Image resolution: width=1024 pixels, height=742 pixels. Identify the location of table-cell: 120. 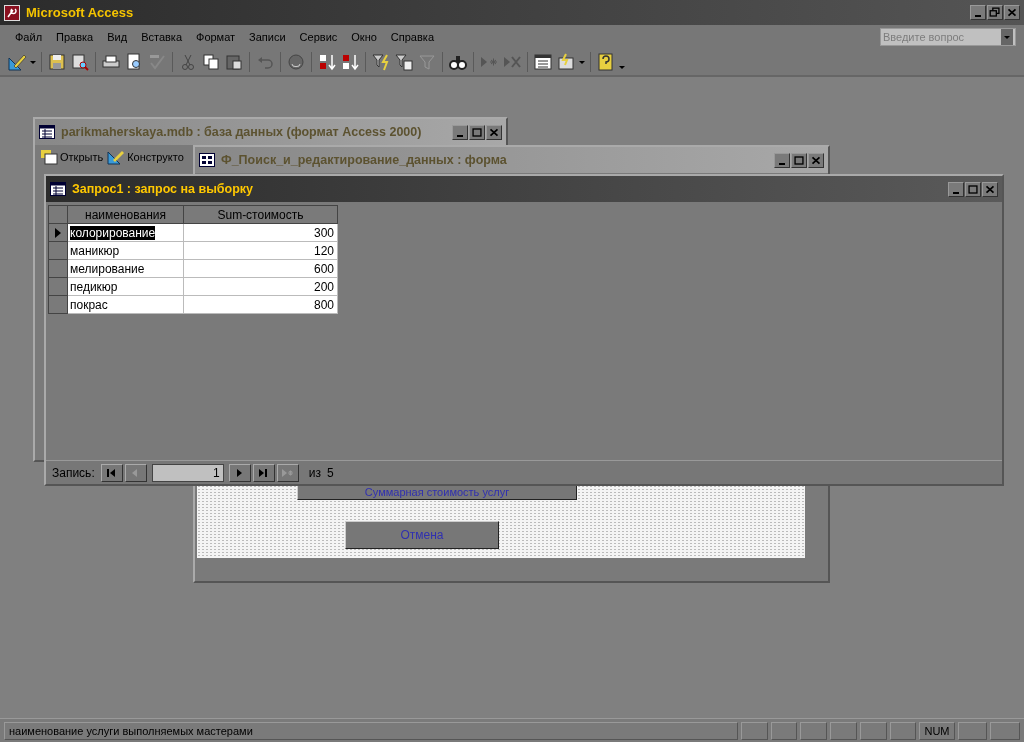
(260, 250).